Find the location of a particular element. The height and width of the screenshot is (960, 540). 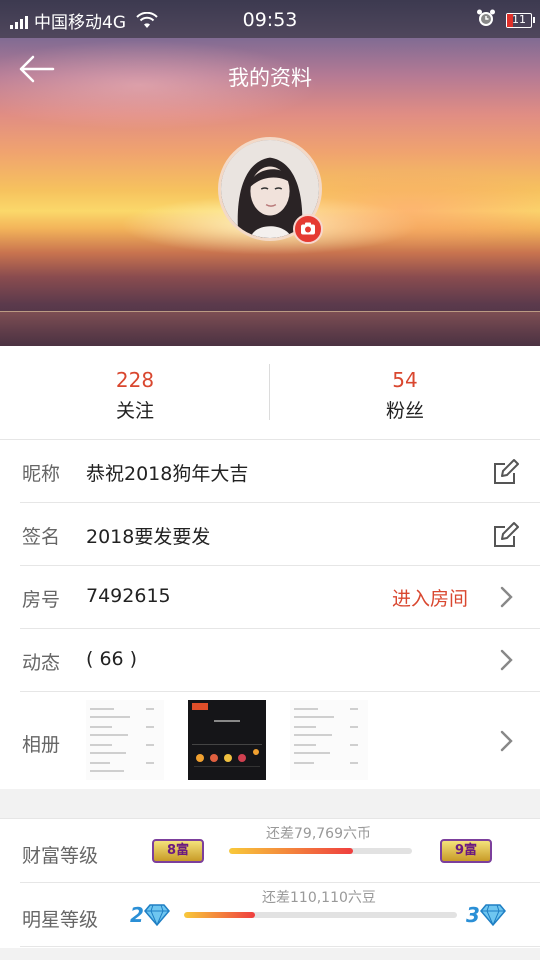

feed-count: ( 66 ) is located at coordinates (112, 659).